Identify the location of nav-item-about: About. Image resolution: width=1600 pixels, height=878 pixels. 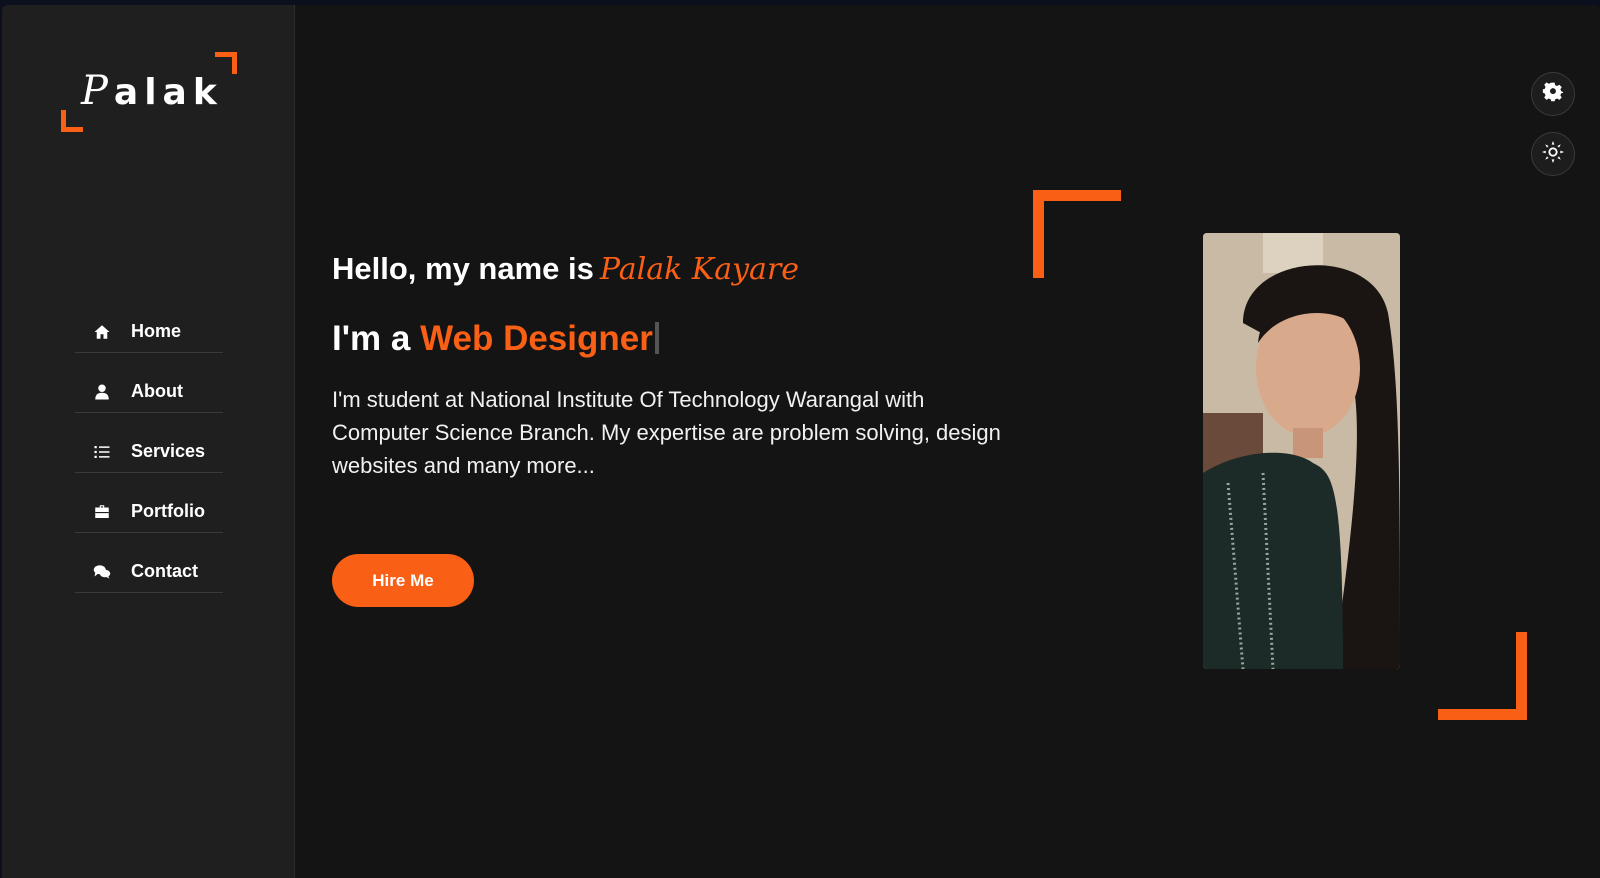
(149, 392).